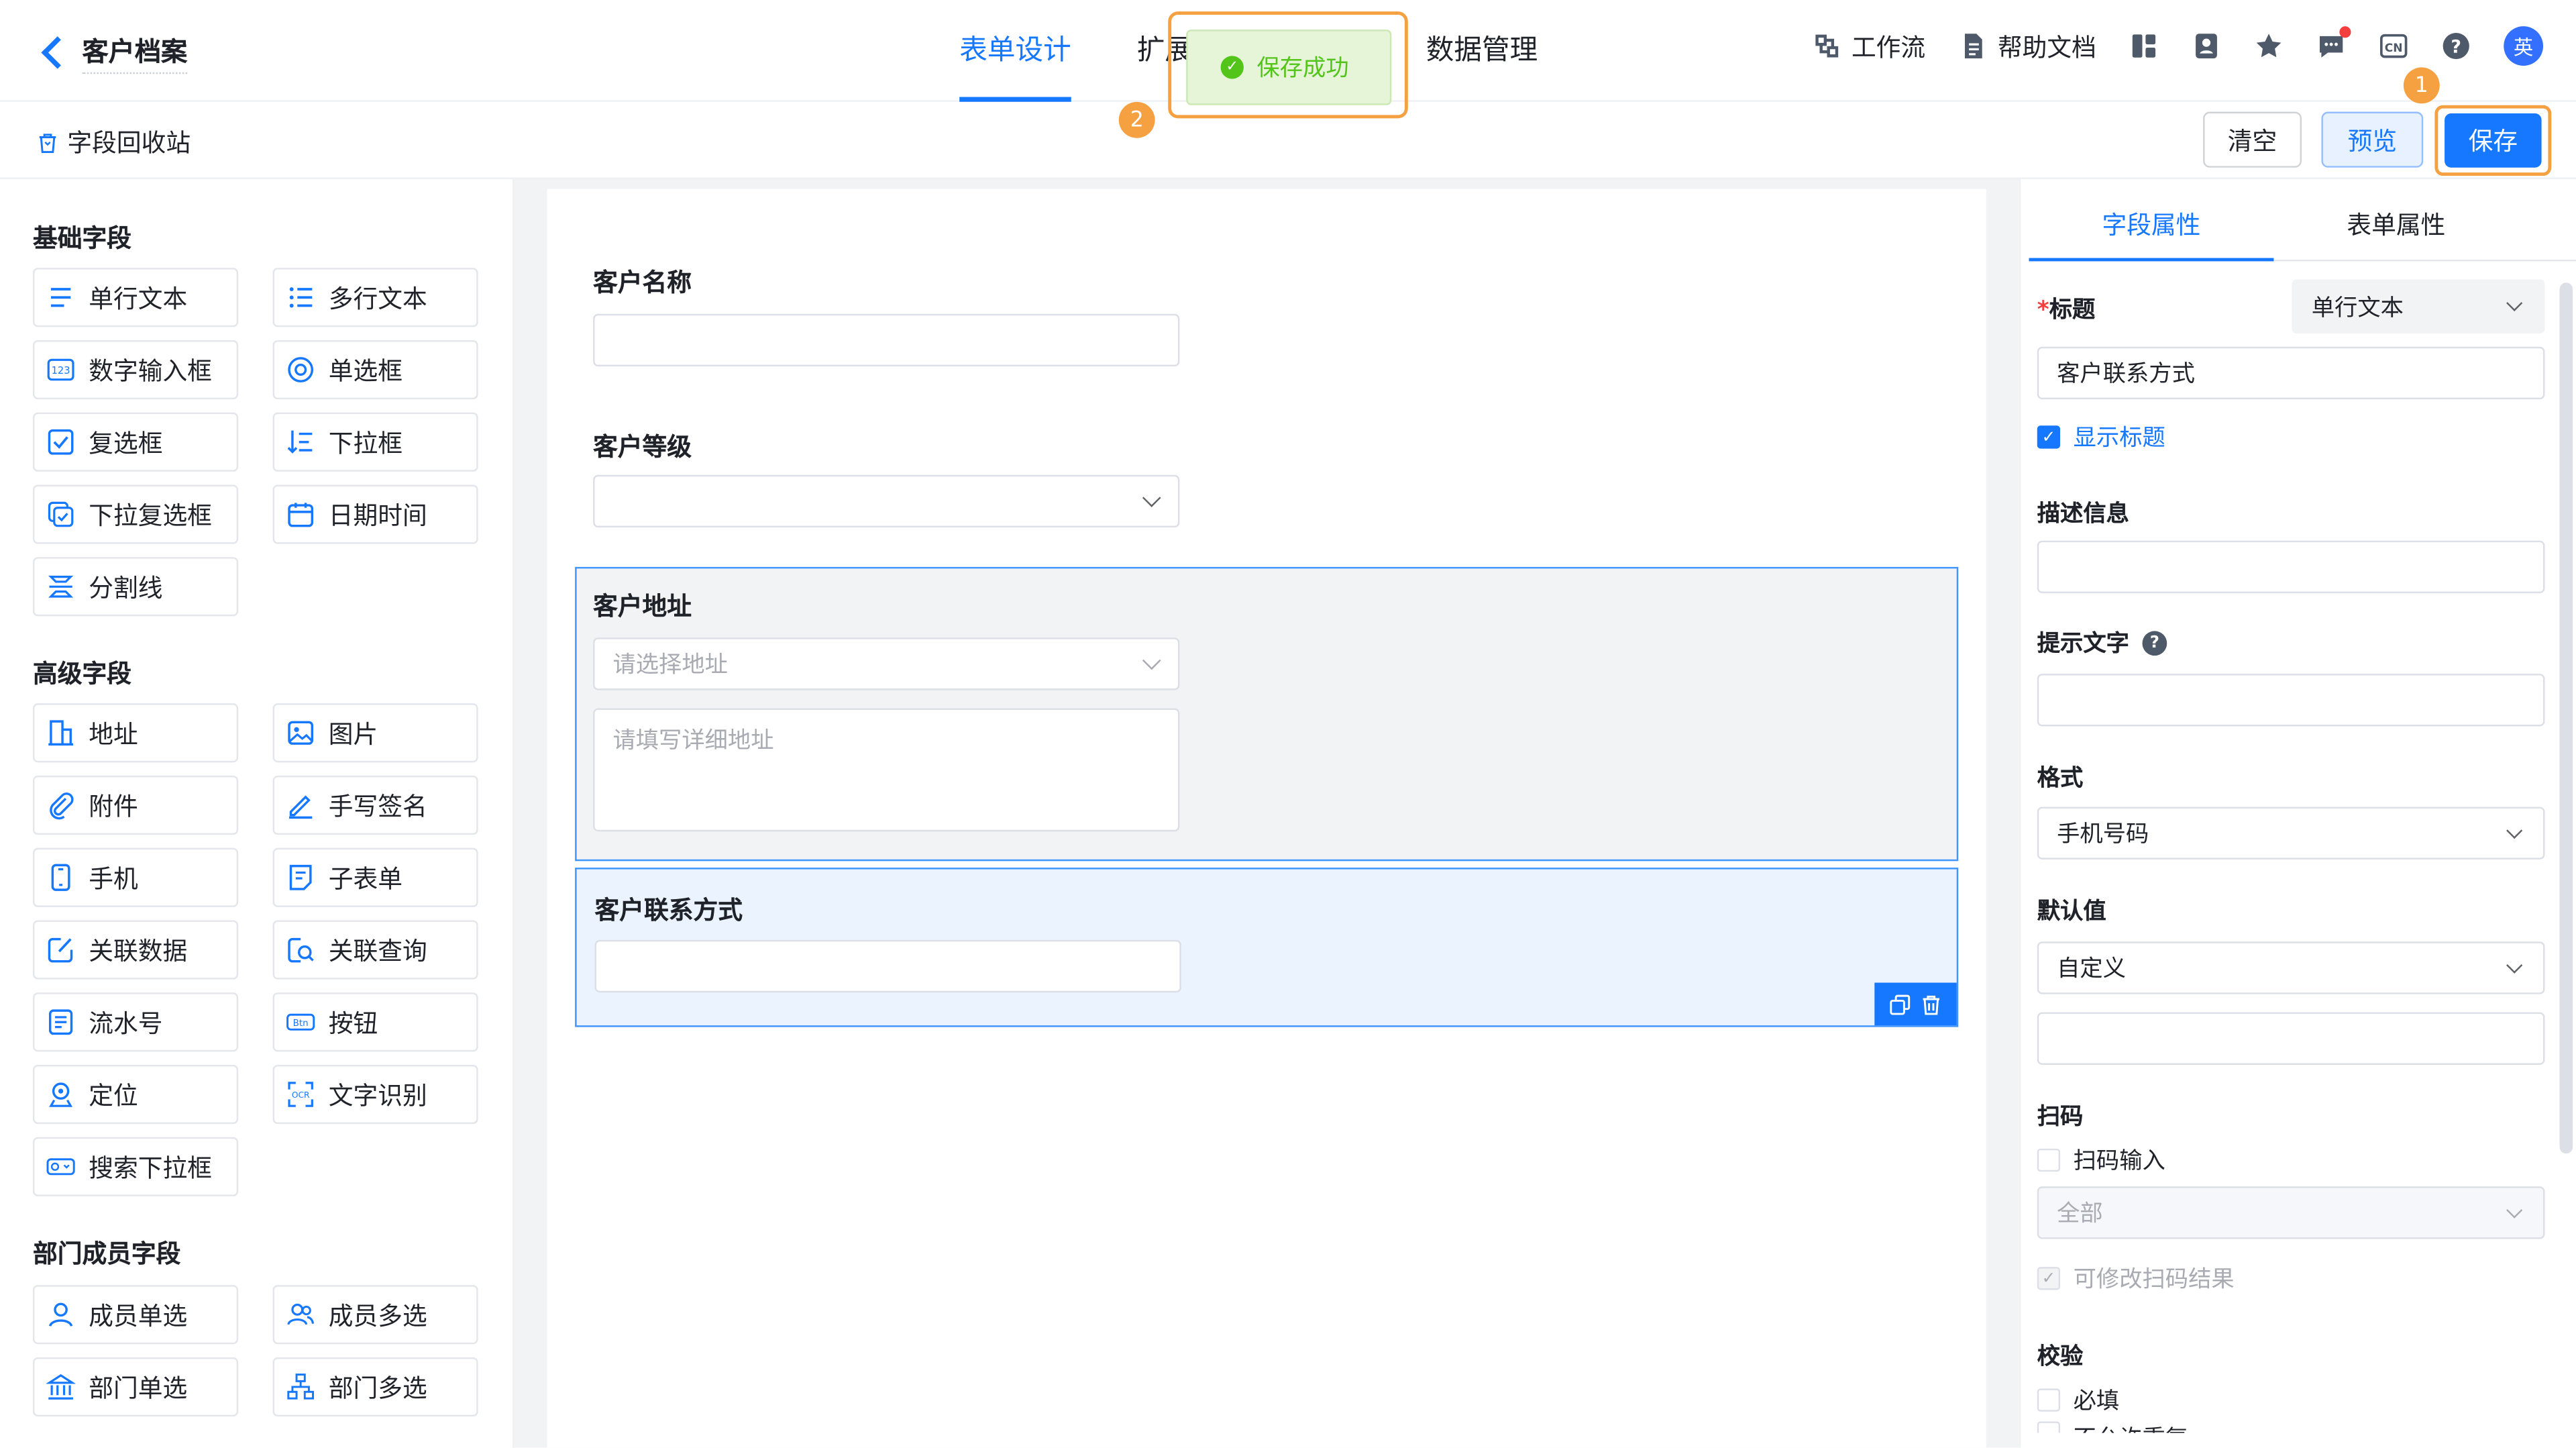  Describe the element at coordinates (375, 950) in the screenshot. I see `field-related-query: 关联查询` at that location.